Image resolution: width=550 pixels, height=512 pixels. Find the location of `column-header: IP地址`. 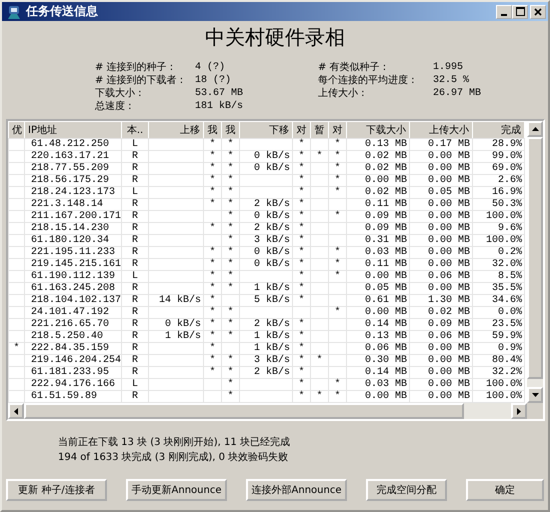

column-header: IP地址 is located at coordinates (73, 130).